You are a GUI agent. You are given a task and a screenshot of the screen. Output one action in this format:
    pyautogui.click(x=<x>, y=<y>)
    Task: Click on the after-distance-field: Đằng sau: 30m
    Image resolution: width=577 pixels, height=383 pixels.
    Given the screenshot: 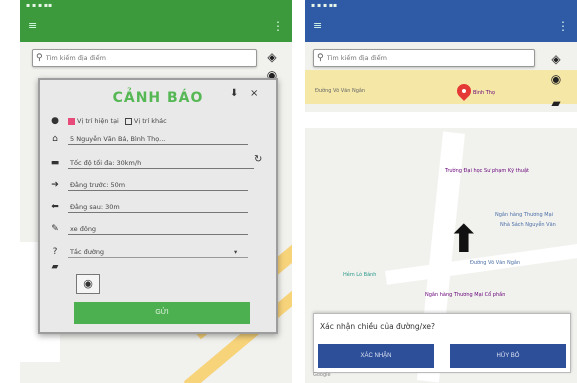 What is the action you would take?
    pyautogui.click(x=158, y=207)
    